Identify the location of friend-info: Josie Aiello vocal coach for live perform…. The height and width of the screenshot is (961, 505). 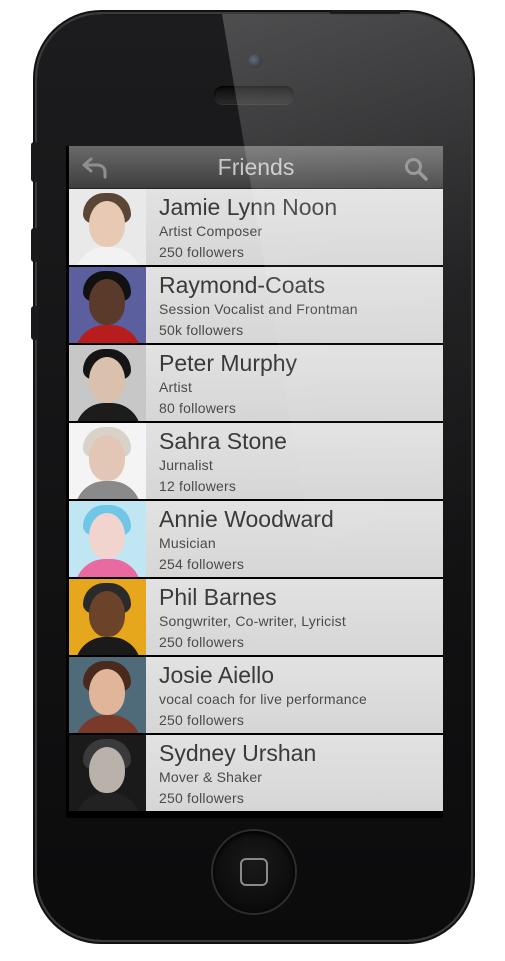
(256, 695).